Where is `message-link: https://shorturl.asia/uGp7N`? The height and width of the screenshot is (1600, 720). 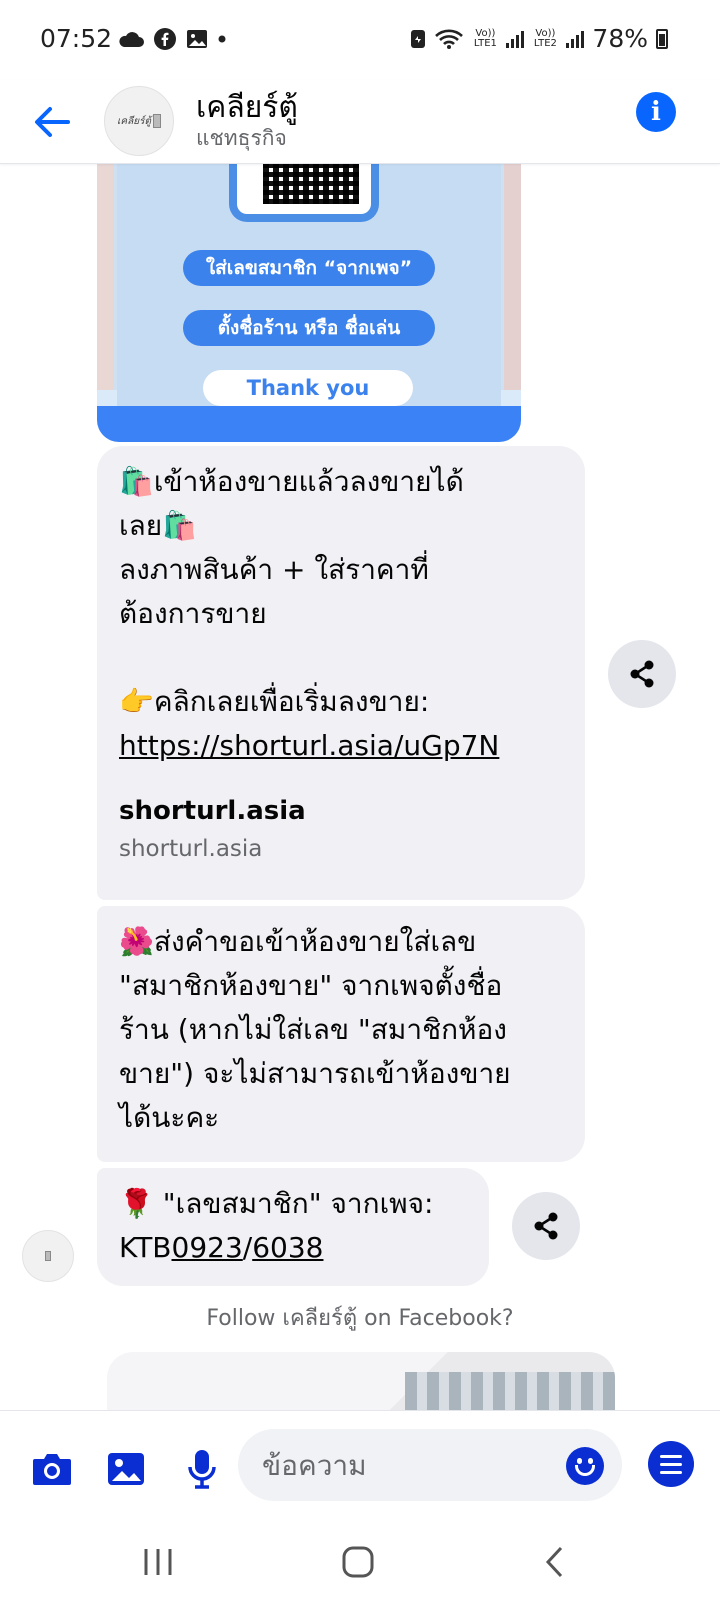 message-link: https://shorturl.asia/uGp7N is located at coordinates (341, 746).